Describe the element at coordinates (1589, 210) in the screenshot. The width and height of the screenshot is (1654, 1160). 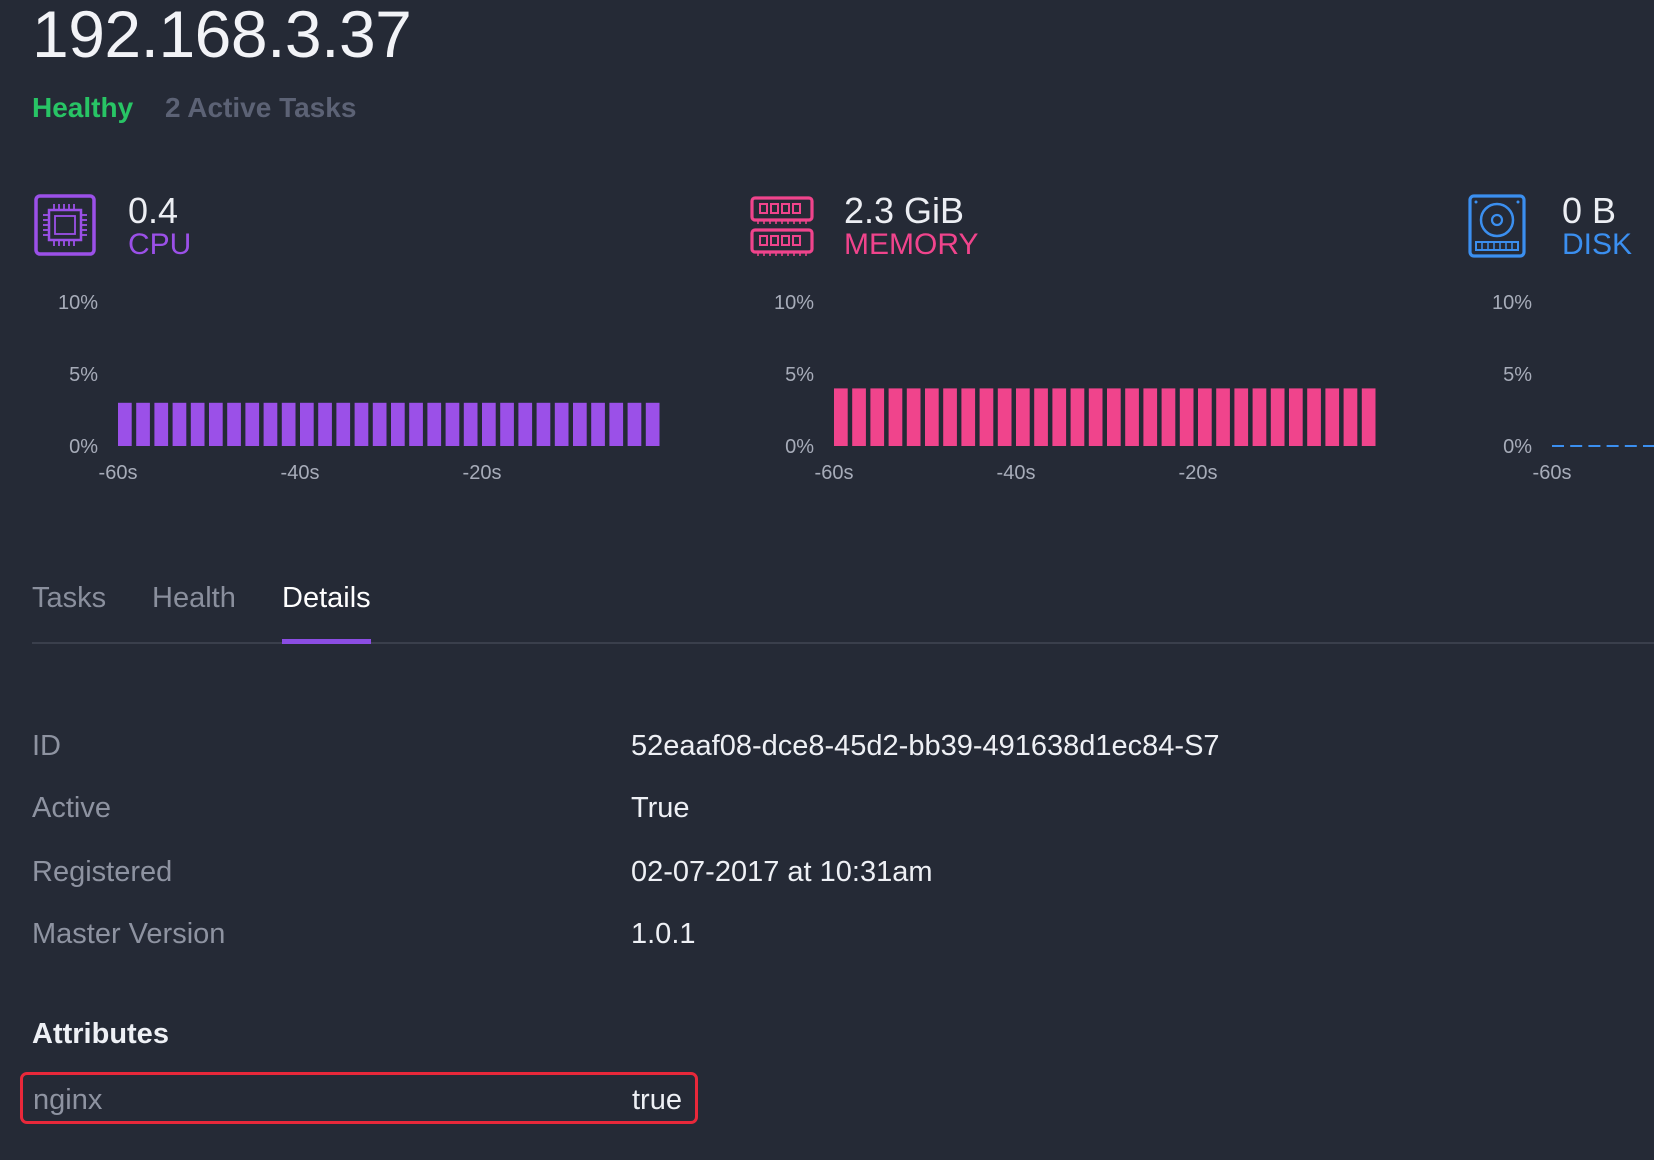
I see `disk-value: 0 B` at that location.